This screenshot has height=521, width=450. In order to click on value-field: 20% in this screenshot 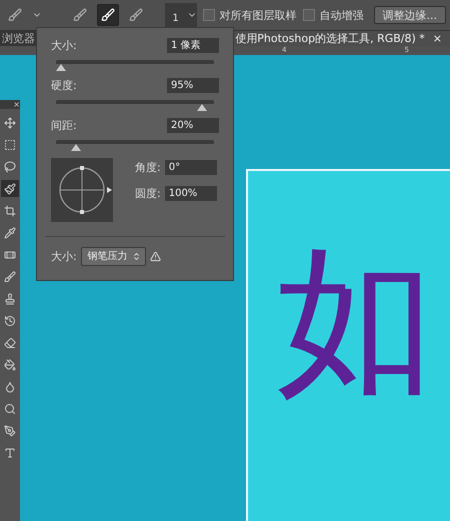, I will do `click(193, 125)`.